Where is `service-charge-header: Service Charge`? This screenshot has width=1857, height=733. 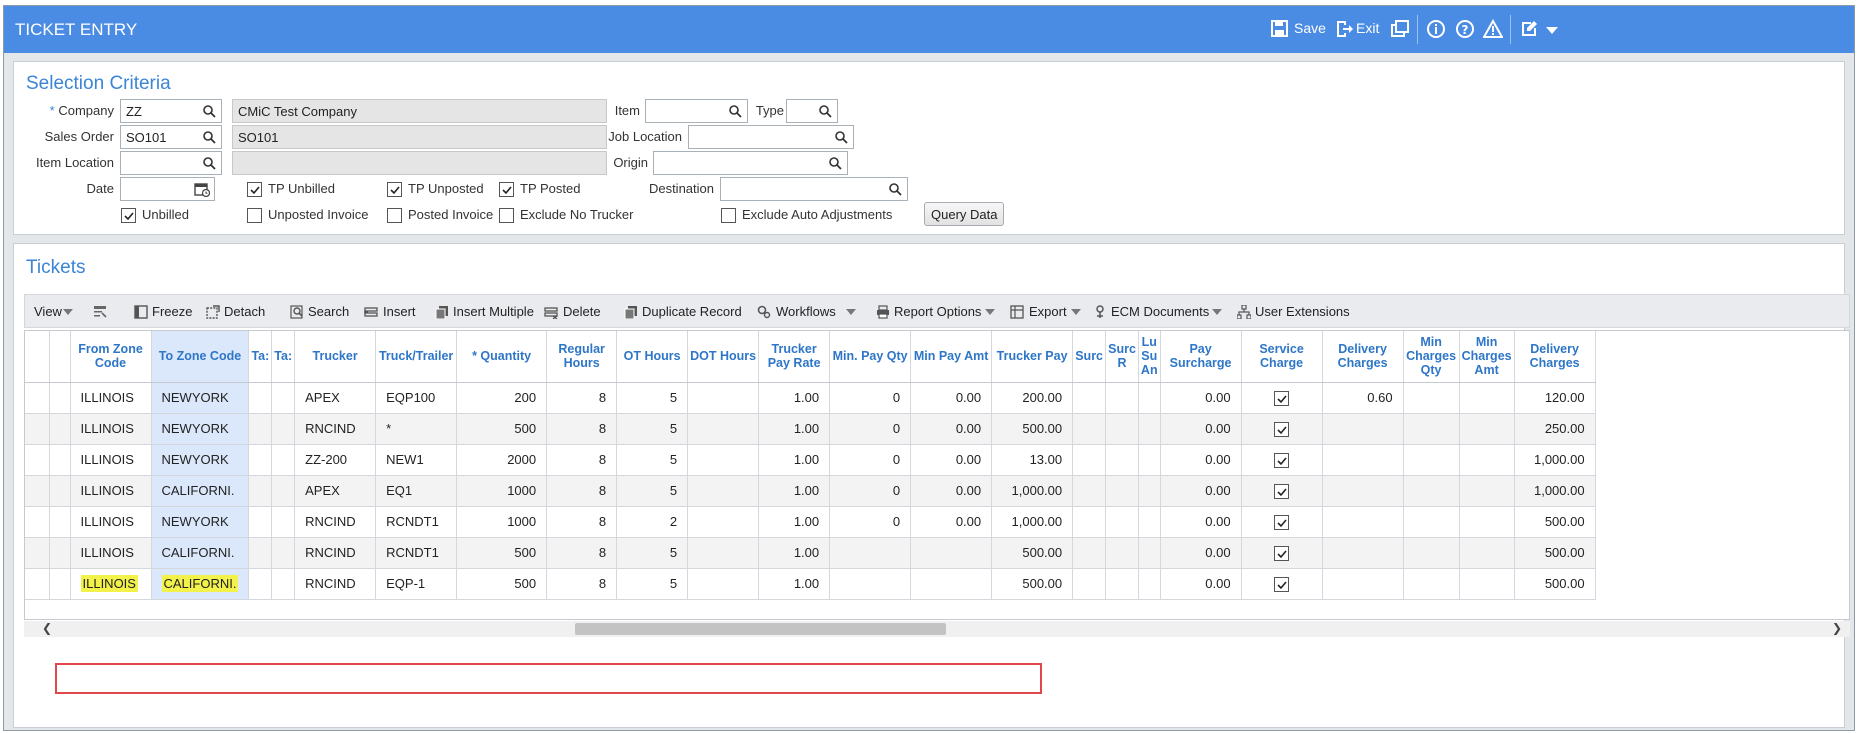
service-charge-header: Service Charge is located at coordinates (1282, 357).